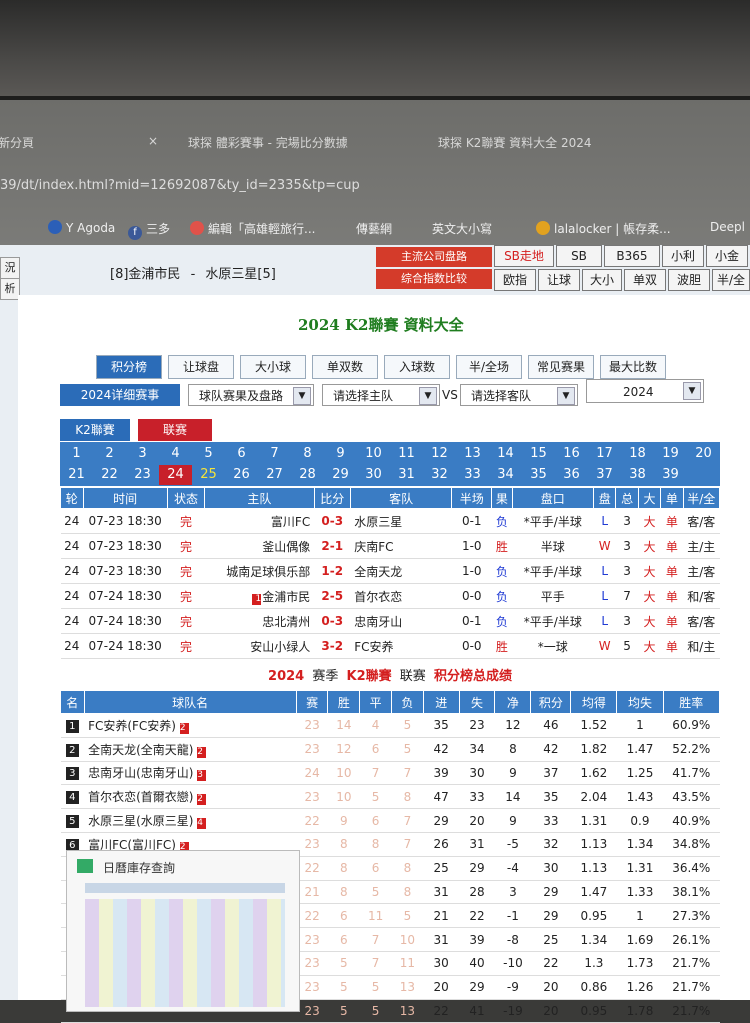 This screenshot has width=750, height=1023. Describe the element at coordinates (434, 279) in the screenshot. I see `index-compare-button: 综合指数比较` at that location.